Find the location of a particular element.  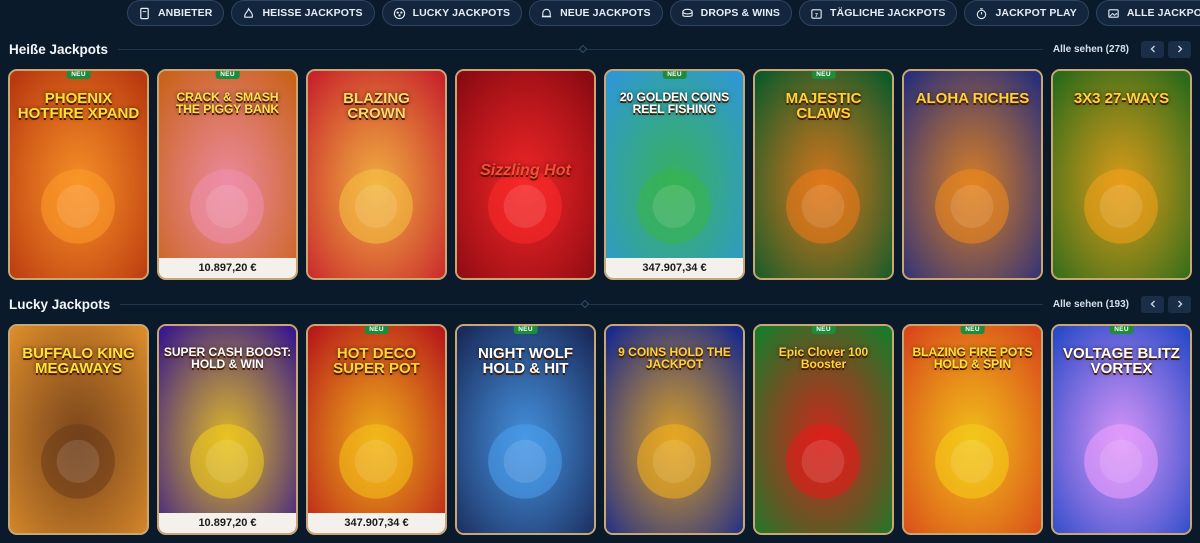

book-icon is located at coordinates (144, 13).